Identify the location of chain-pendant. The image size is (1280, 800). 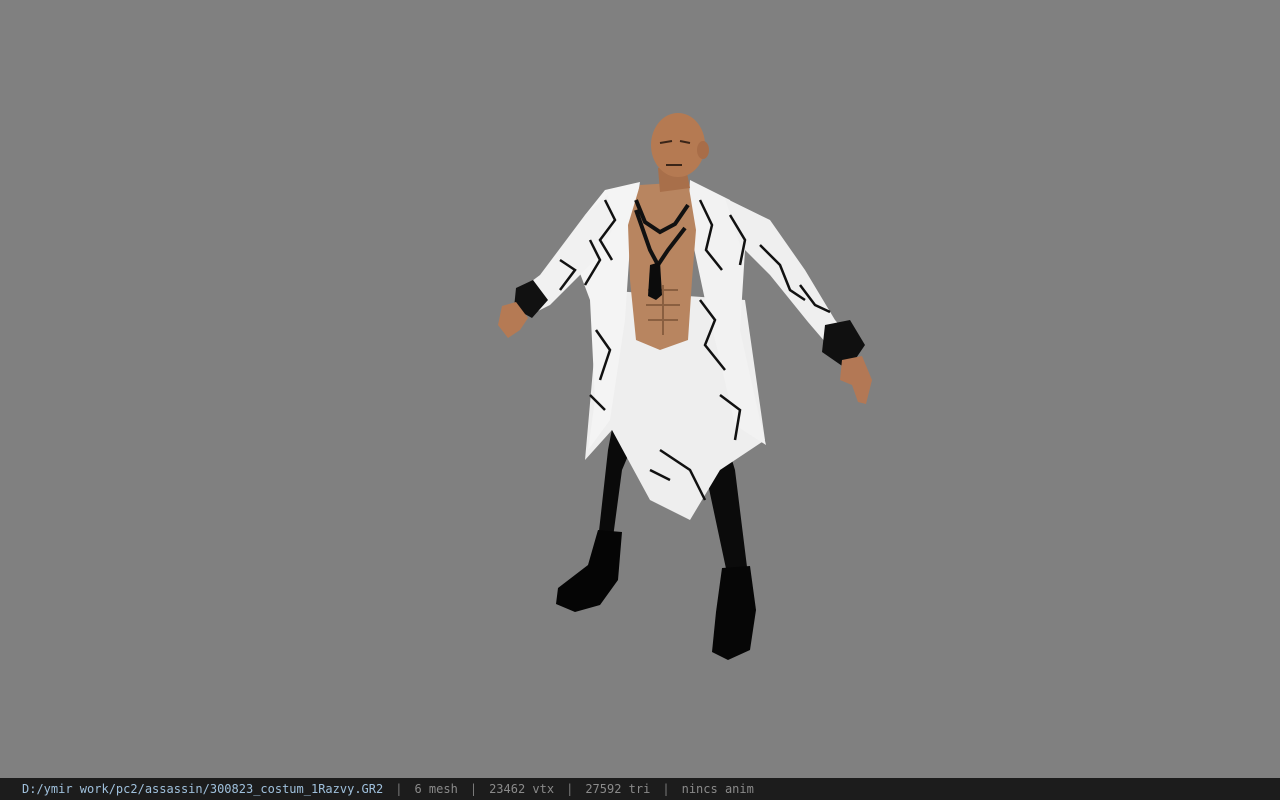
(655, 281).